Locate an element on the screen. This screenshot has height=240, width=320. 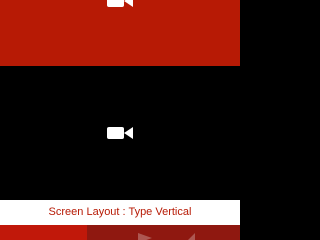
play-icon is located at coordinates (145, 236).